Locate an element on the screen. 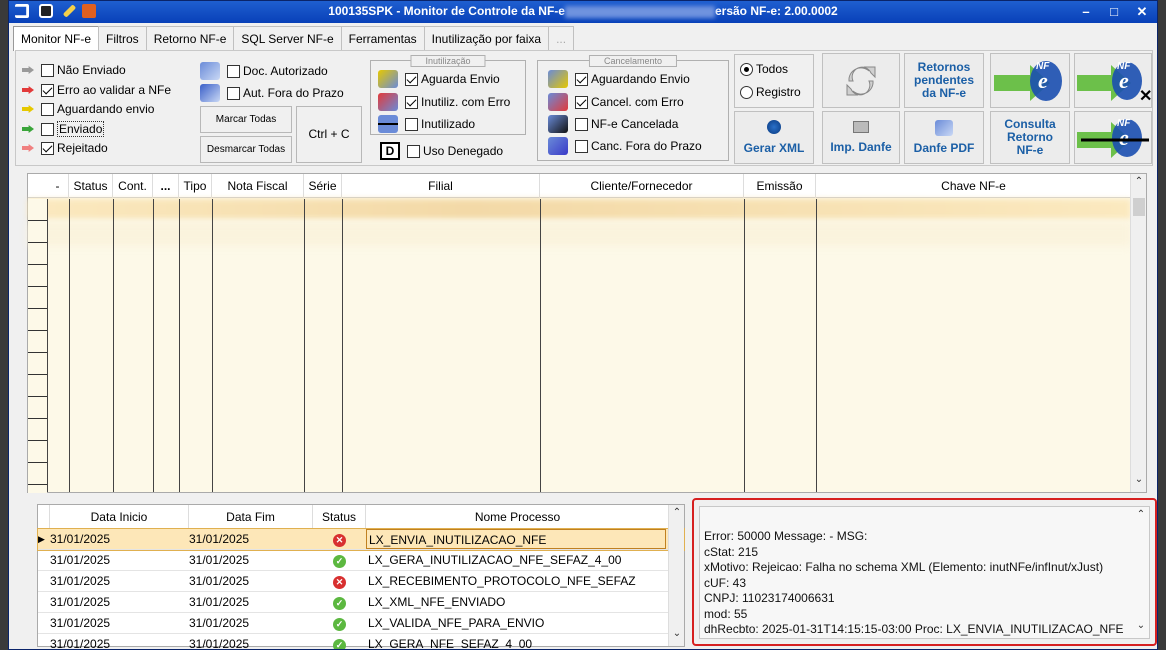  log-scrollbar: ⌃ ⌄ is located at coordinates (1141, 572).